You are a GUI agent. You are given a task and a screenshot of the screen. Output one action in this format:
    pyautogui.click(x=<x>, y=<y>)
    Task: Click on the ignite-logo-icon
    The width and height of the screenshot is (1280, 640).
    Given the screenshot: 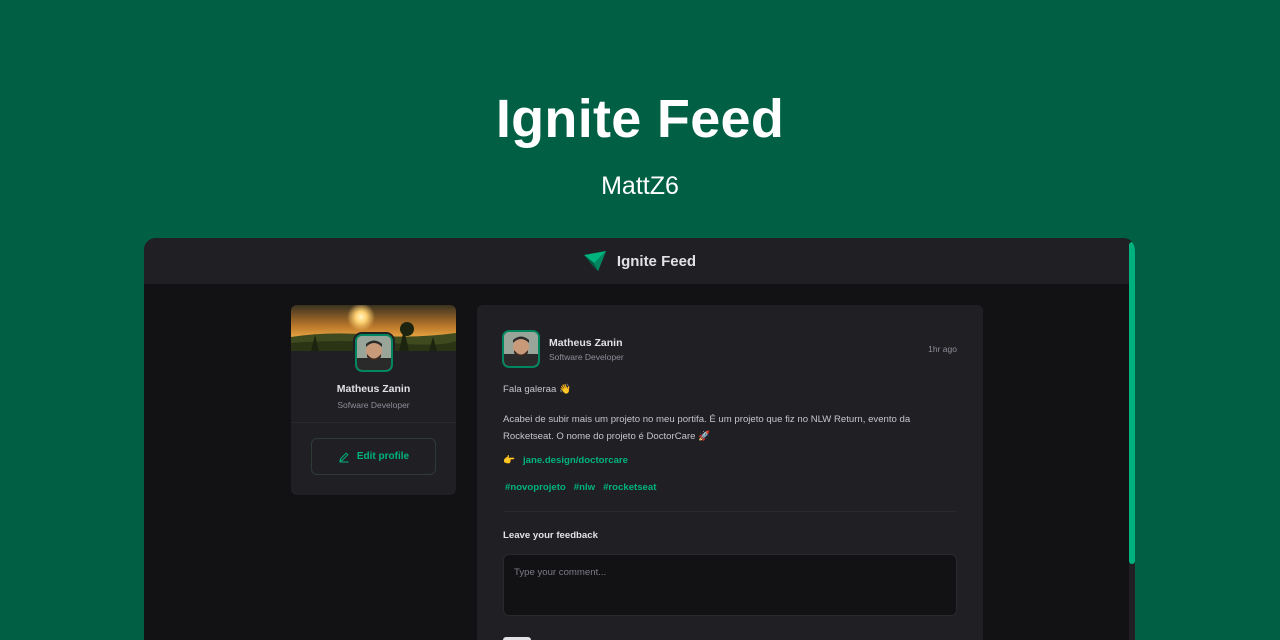 What is the action you would take?
    pyautogui.click(x=594, y=261)
    